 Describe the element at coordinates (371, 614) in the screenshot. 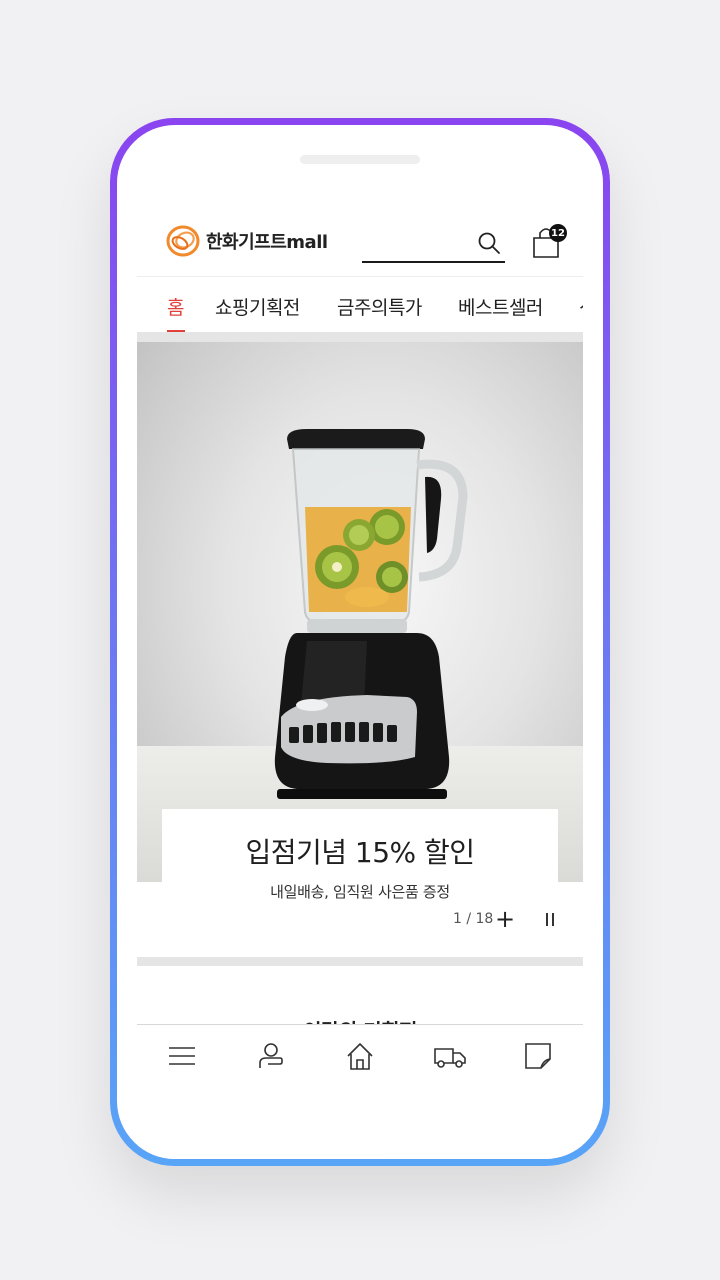

I see `blender-product-image` at that location.